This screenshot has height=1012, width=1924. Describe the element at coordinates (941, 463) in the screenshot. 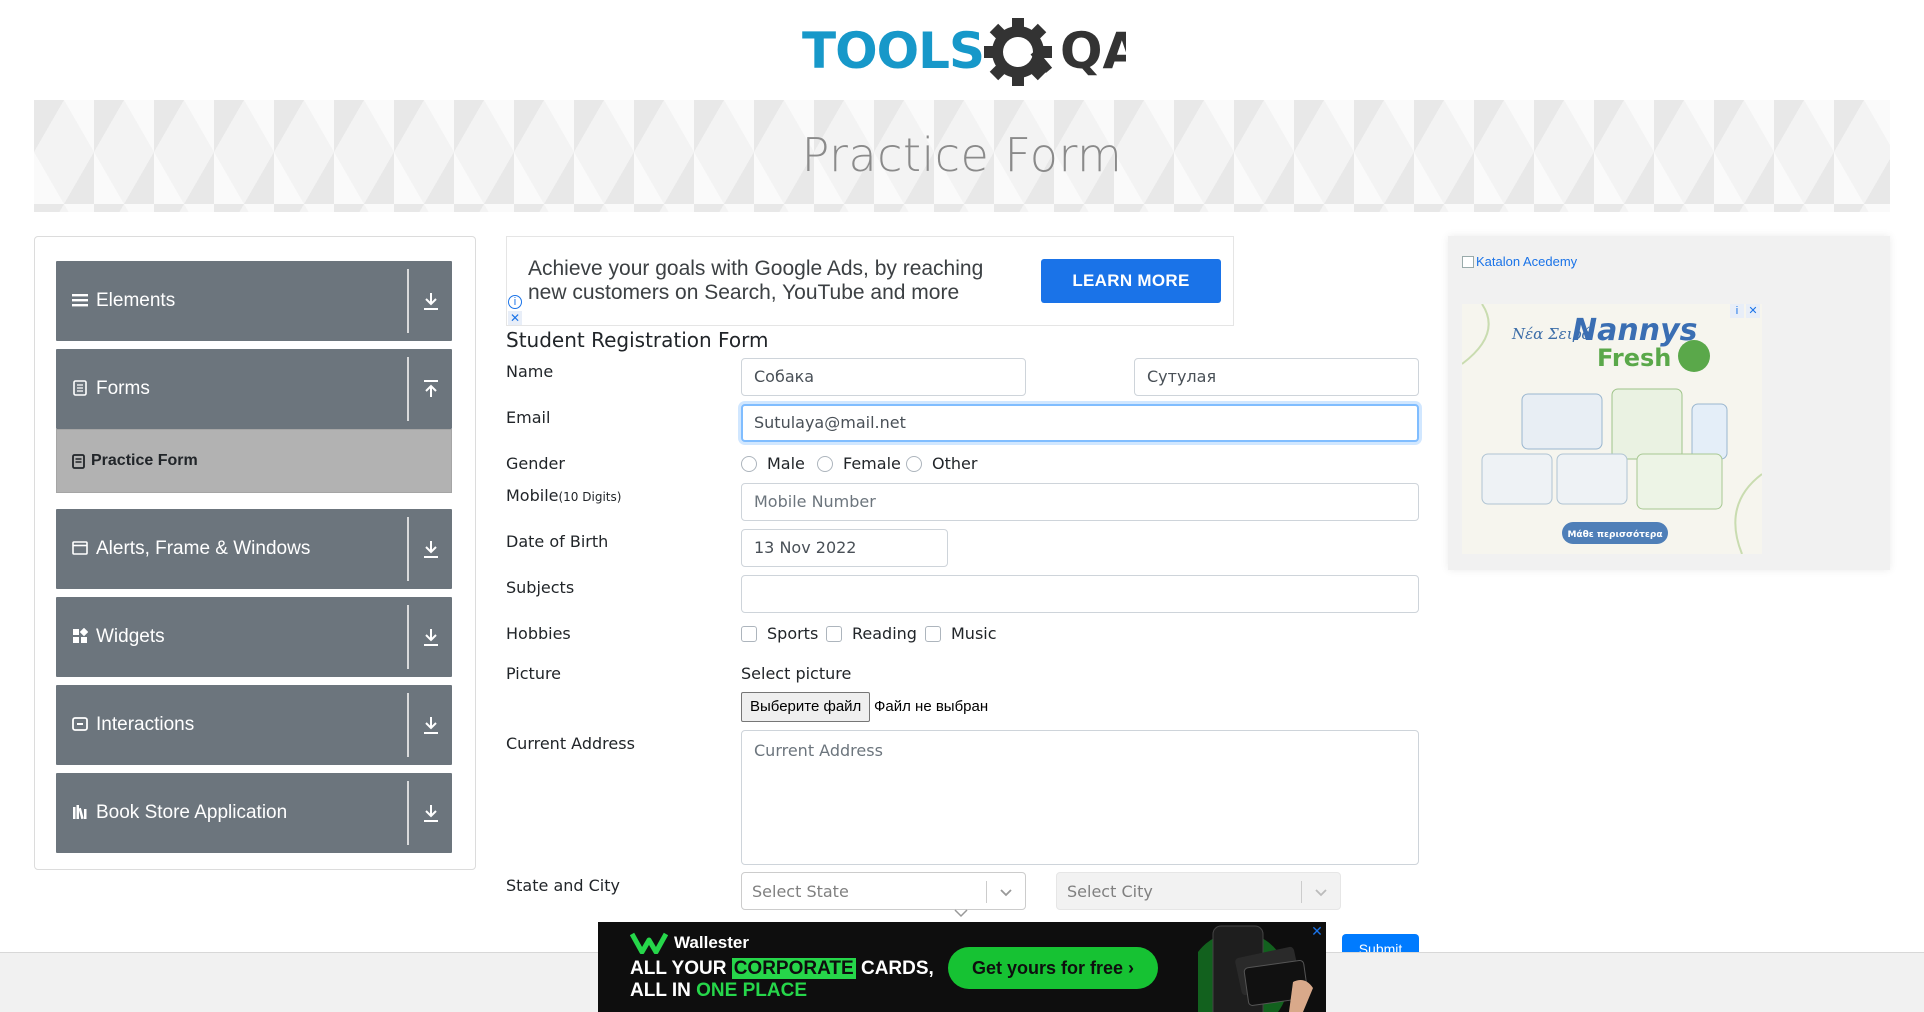

I see `gender-other-radio: Other` at that location.